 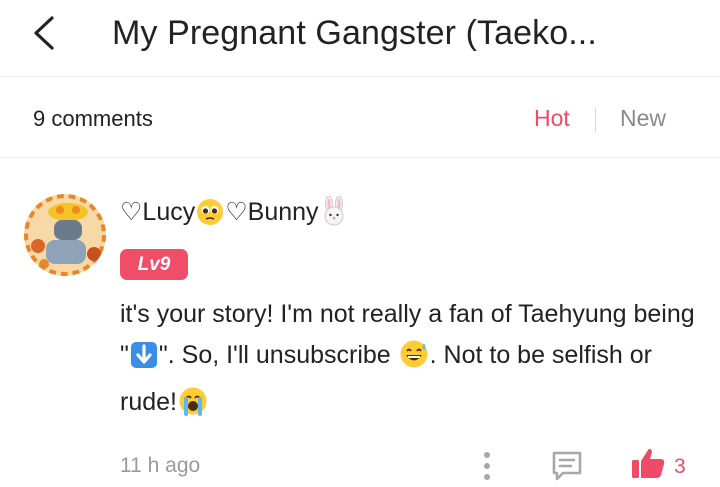 What do you see at coordinates (158, 212) in the screenshot?
I see `username-part1: ♡Lucy` at bounding box center [158, 212].